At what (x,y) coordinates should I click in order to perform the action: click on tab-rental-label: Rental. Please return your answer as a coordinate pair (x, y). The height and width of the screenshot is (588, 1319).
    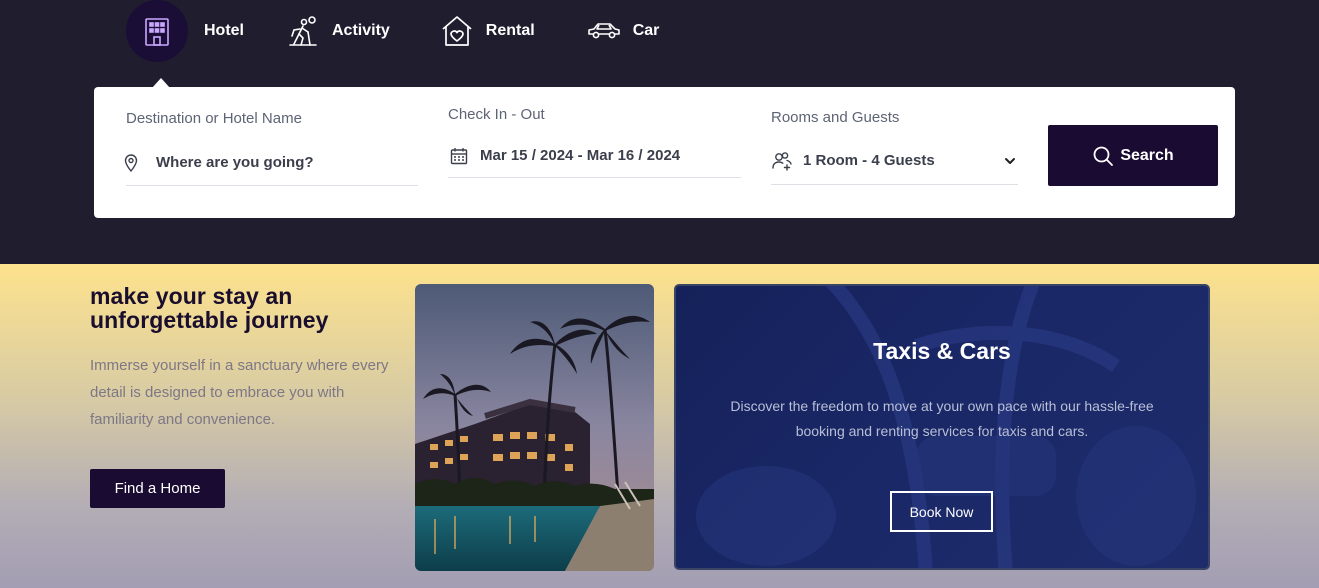
    Looking at the image, I should click on (510, 30).